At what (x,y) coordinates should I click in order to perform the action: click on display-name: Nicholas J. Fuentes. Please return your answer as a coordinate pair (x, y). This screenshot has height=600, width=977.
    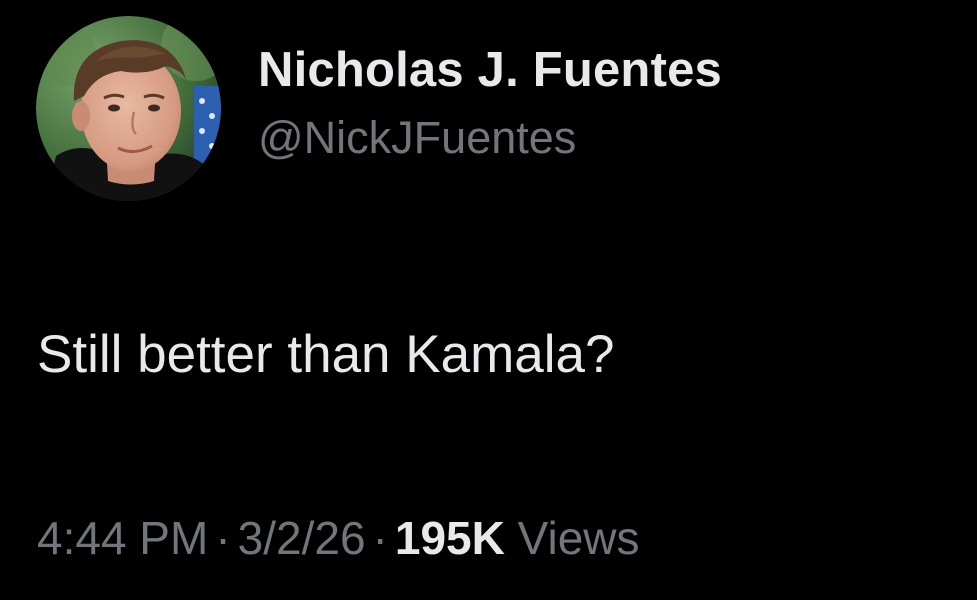
    Looking at the image, I should click on (490, 70).